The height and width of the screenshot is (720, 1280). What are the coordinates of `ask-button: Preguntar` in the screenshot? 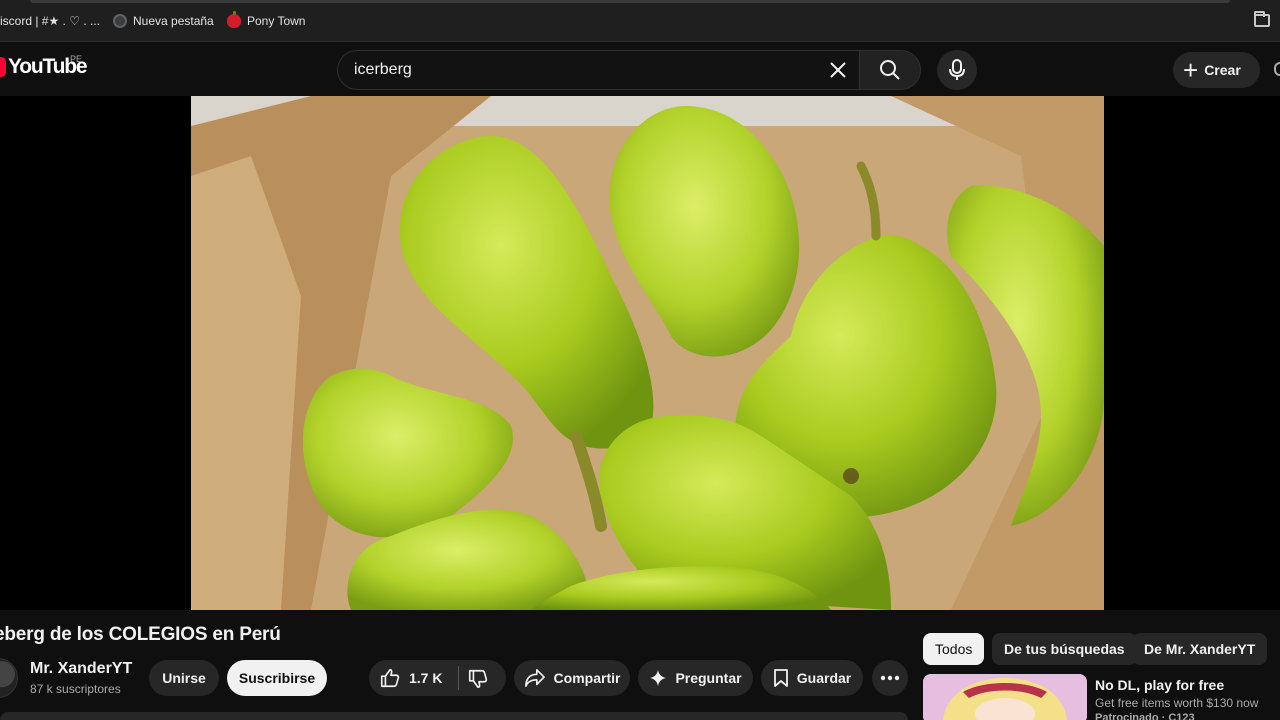 It's located at (695, 678).